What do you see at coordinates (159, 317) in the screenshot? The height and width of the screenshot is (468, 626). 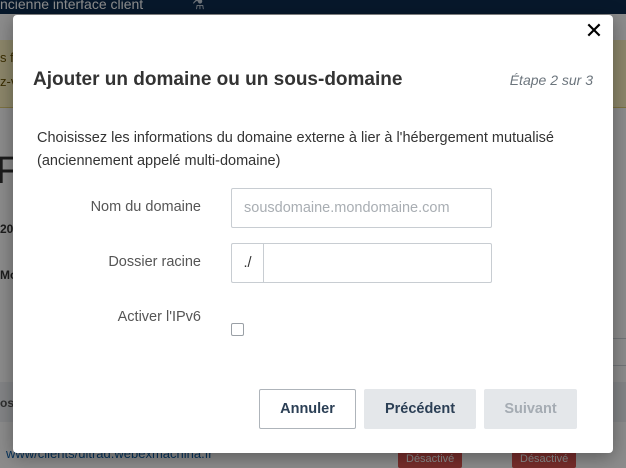 I see `ipv6-label: Activer l'IPv6` at bounding box center [159, 317].